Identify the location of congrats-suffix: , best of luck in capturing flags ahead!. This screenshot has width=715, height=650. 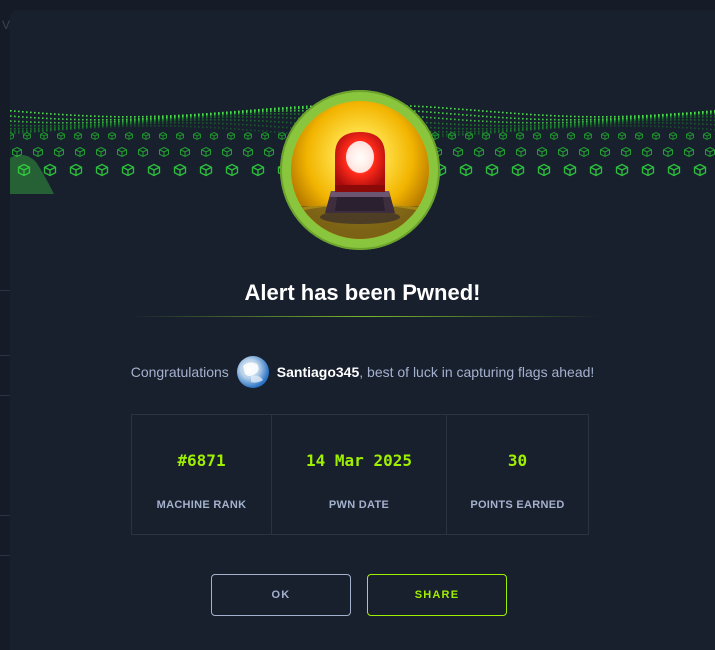
(477, 372).